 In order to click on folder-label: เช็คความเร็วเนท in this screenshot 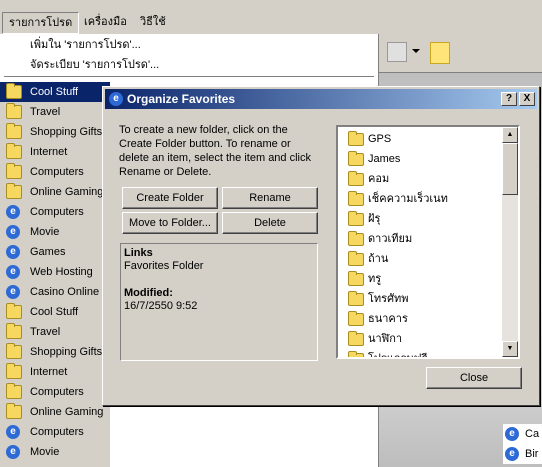, I will do `click(408, 199)`.